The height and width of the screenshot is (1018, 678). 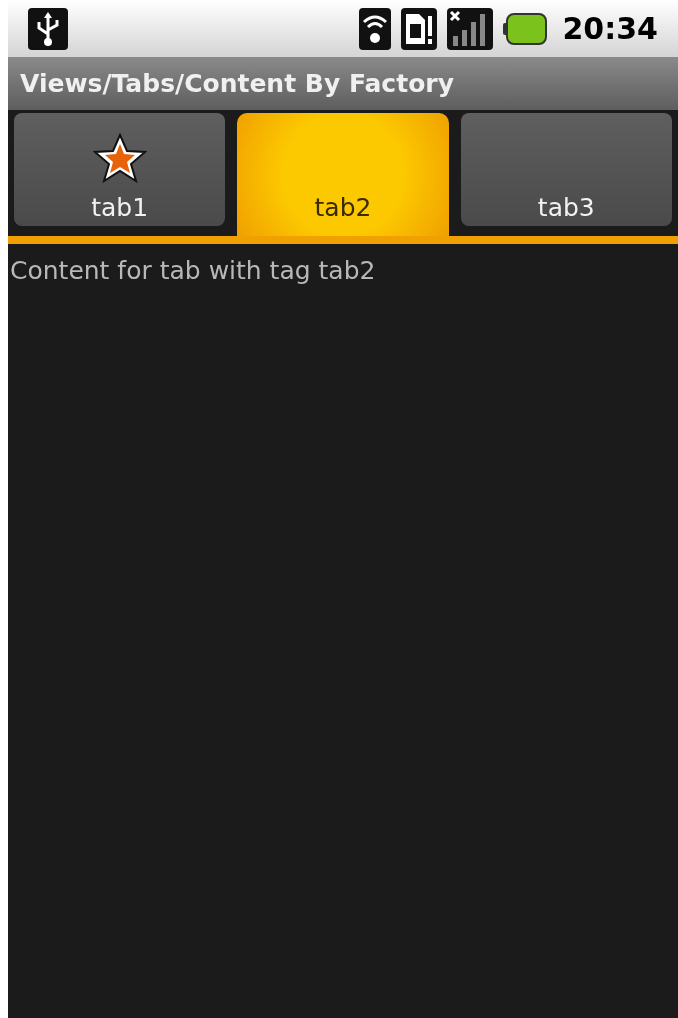 I want to click on content-text: Content for tab with tag tab2, so click(x=193, y=270).